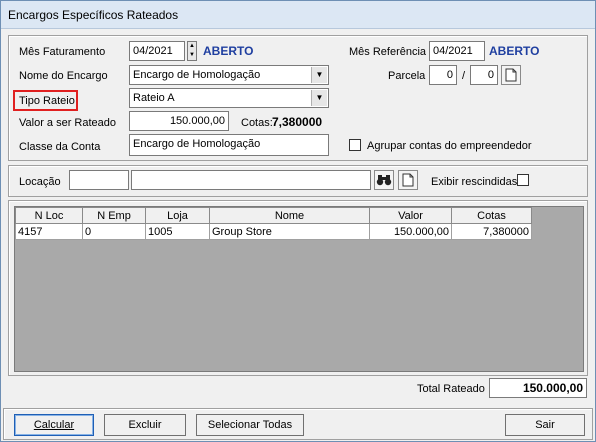 The height and width of the screenshot is (442, 596). I want to click on parcela-label: Parcela, so click(407, 76).